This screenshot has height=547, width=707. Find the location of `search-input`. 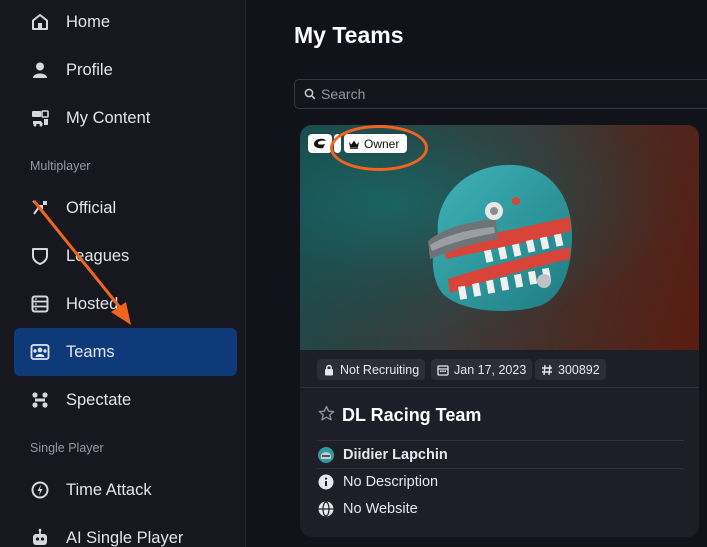

search-input is located at coordinates (511, 94).